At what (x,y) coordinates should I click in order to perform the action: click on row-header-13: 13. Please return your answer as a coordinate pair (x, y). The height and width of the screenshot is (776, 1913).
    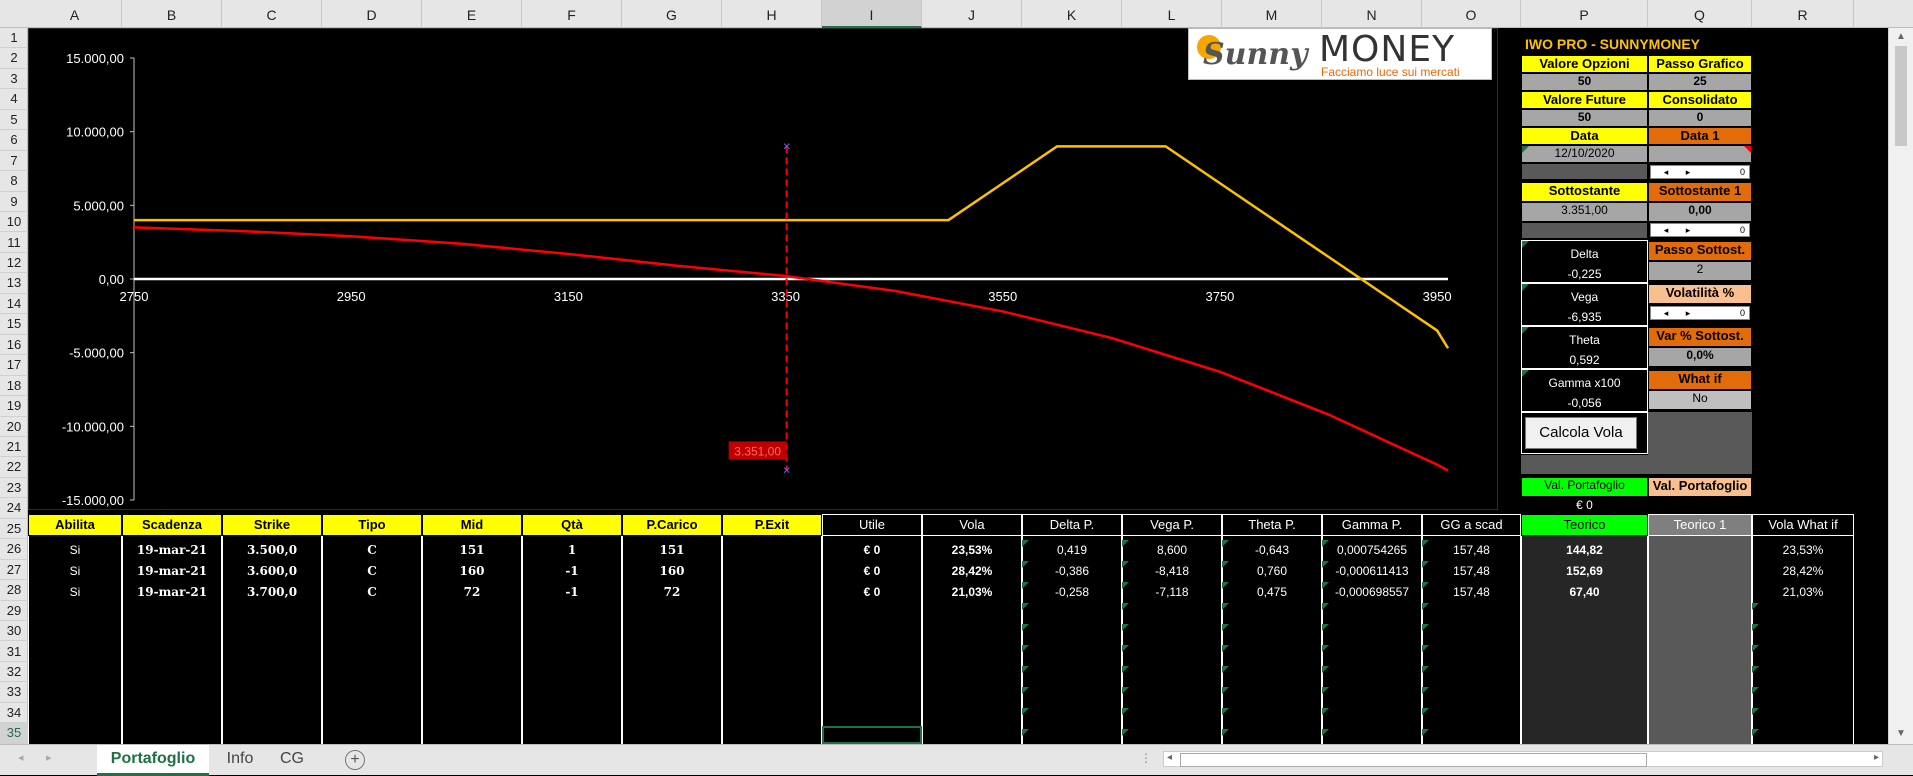
    Looking at the image, I should click on (14, 283).